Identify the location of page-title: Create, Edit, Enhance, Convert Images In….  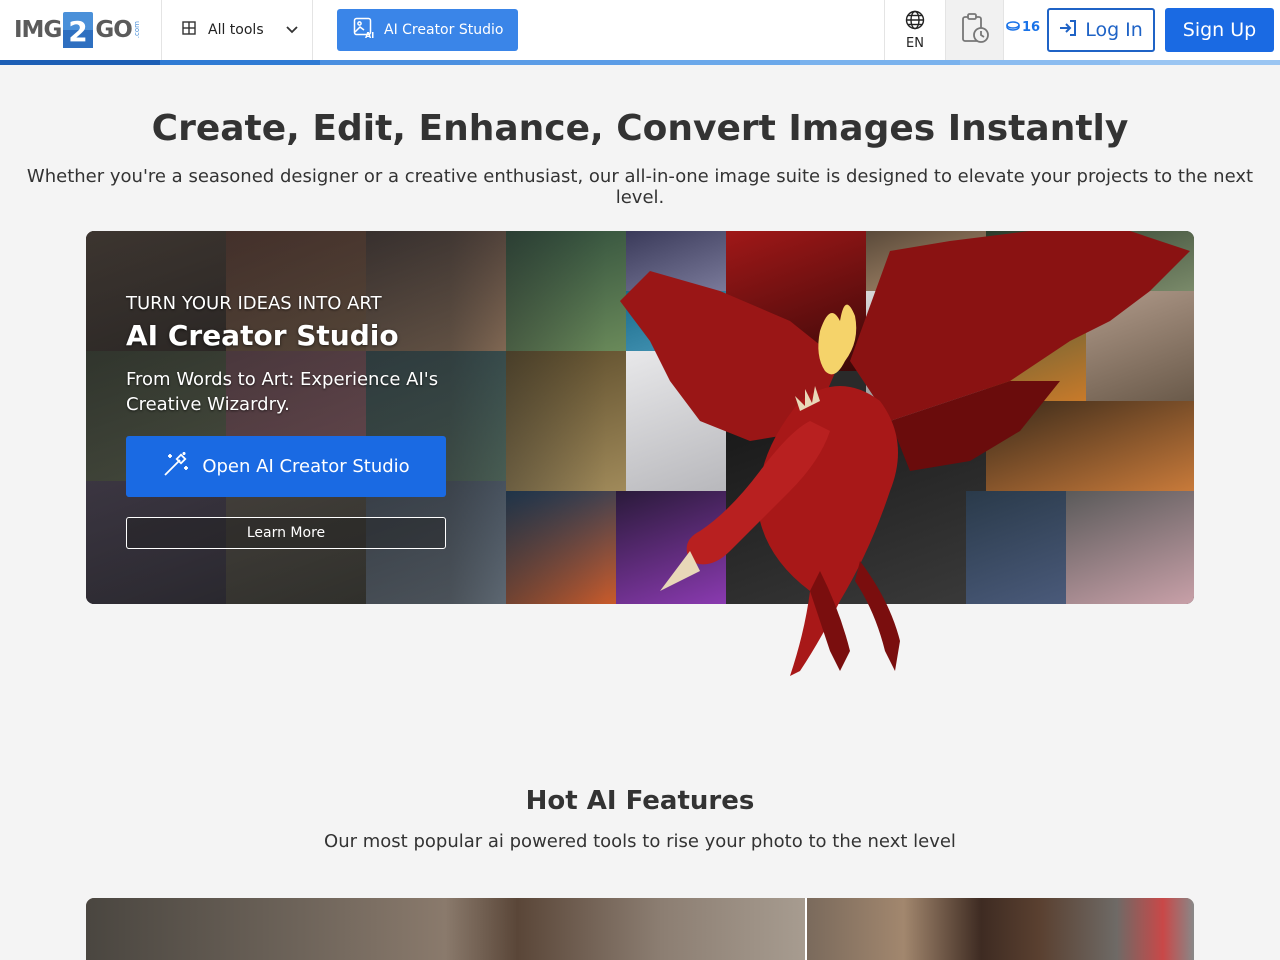
(640, 128).